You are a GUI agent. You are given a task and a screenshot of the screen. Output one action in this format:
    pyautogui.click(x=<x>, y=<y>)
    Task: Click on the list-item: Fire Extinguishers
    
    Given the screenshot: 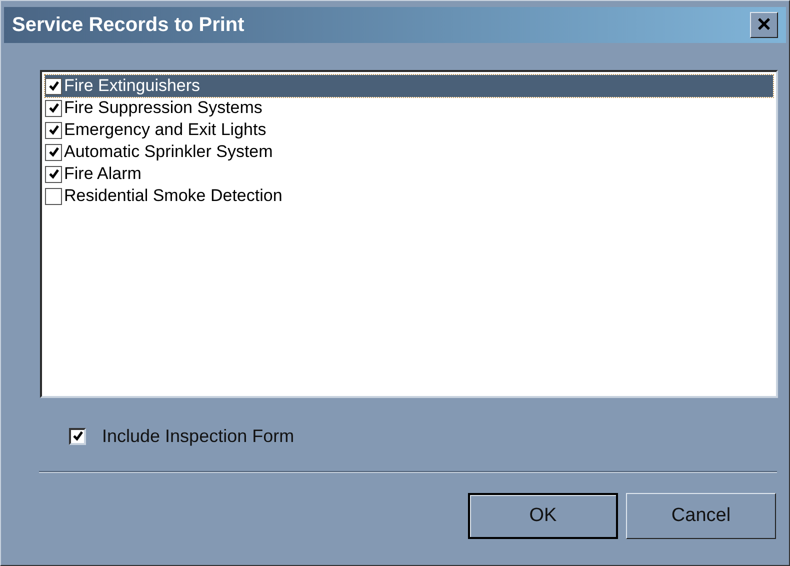 What is the action you would take?
    pyautogui.click(x=409, y=86)
    